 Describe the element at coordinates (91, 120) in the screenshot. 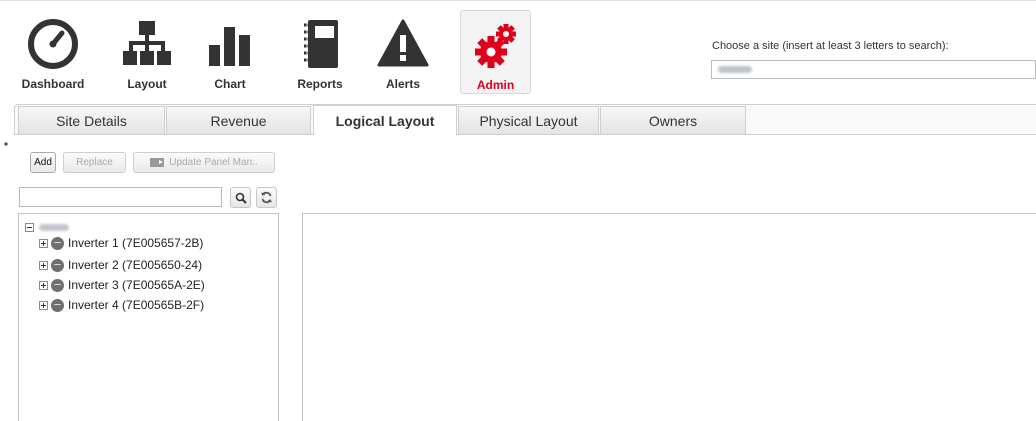

I see `tab-site-details: Site Details` at that location.